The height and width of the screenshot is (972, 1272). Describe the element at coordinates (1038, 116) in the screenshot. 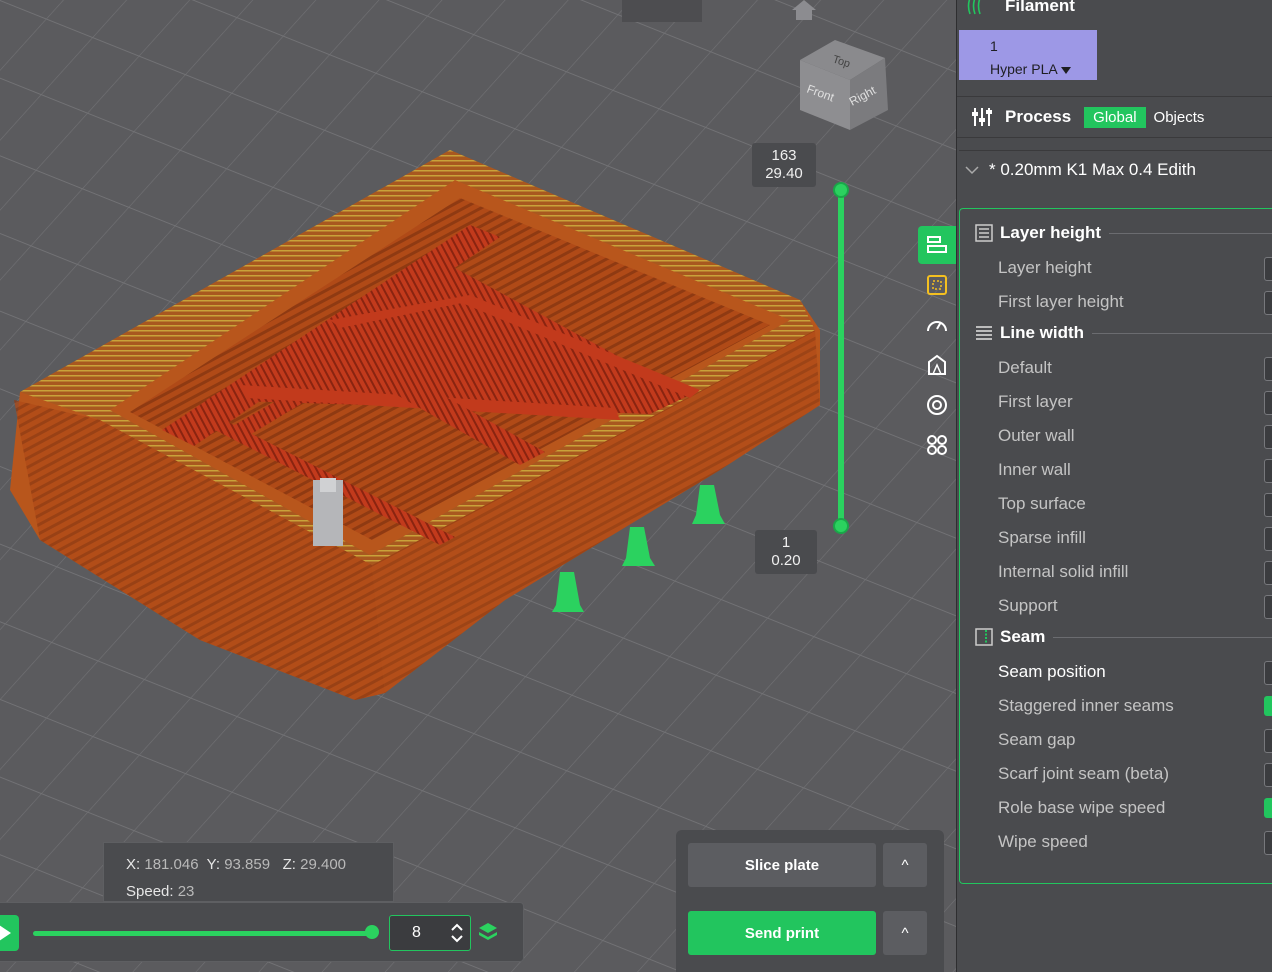

I see `process-title: Process` at that location.